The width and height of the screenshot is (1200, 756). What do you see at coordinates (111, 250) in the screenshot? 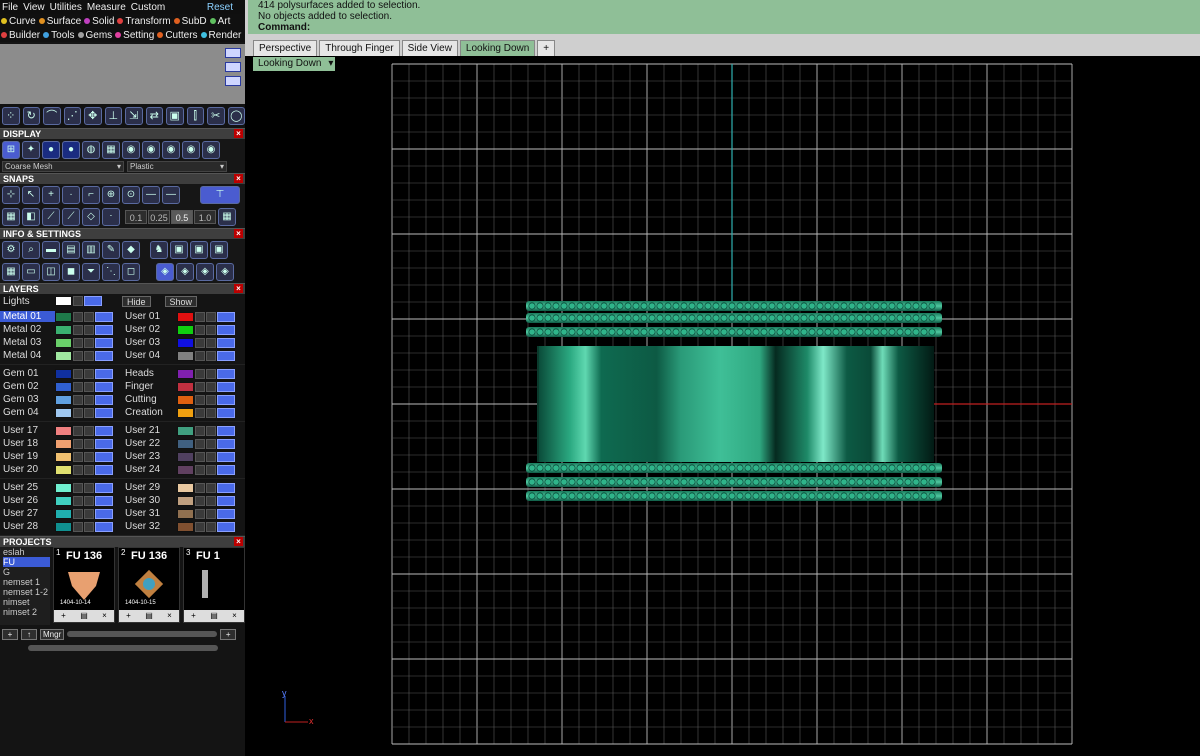
I see `notes-icon: ✎` at bounding box center [111, 250].